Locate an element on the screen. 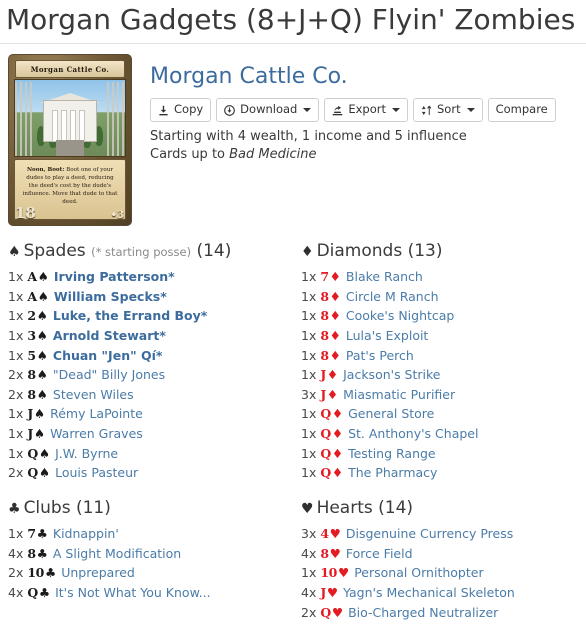 The image size is (586, 636). card-suit-icon: ♠ is located at coordinates (43, 277).